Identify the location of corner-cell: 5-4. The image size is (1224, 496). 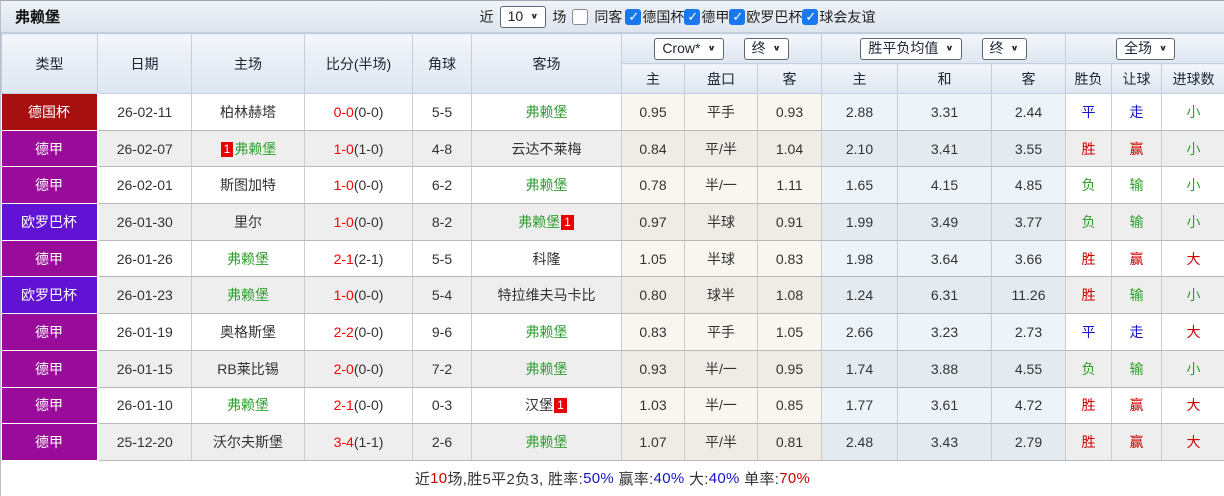
(442, 295).